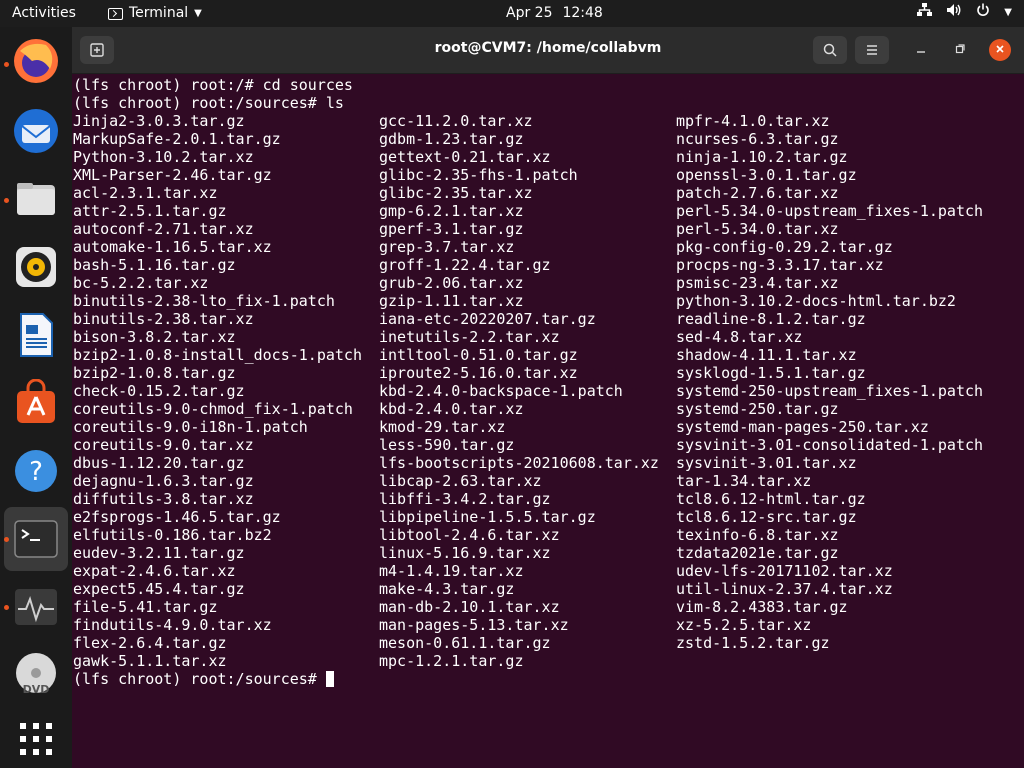  What do you see at coordinates (36, 607) in the screenshot?
I see `system-monitor-icon` at bounding box center [36, 607].